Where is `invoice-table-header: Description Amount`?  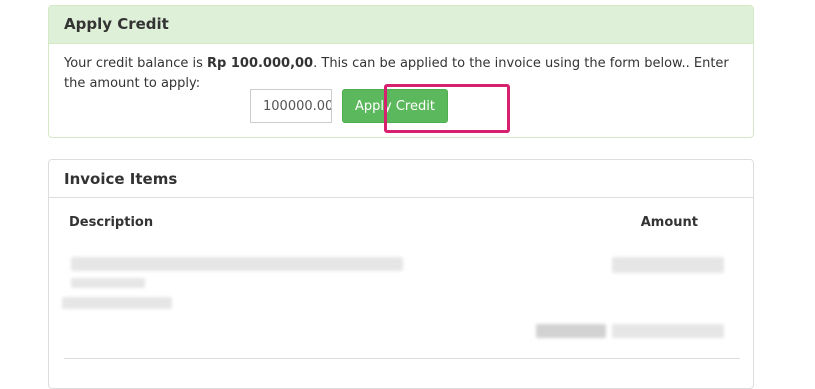 invoice-table-header: Description Amount is located at coordinates (383, 222).